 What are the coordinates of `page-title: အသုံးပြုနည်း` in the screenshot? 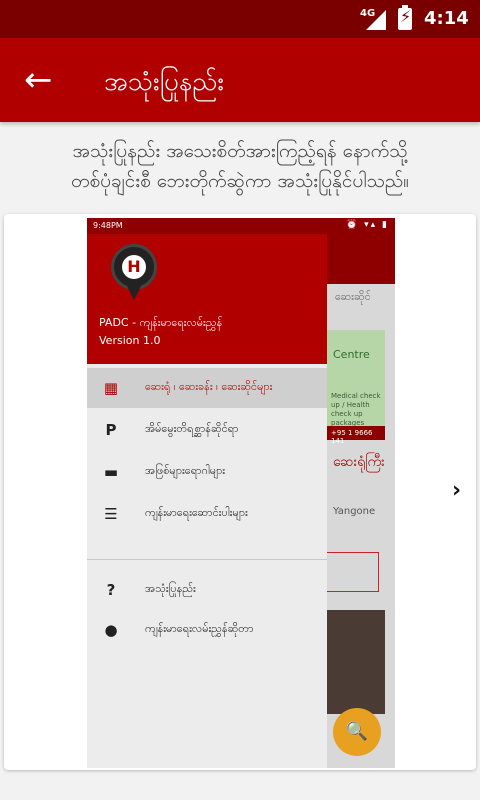 It's located at (164, 82).